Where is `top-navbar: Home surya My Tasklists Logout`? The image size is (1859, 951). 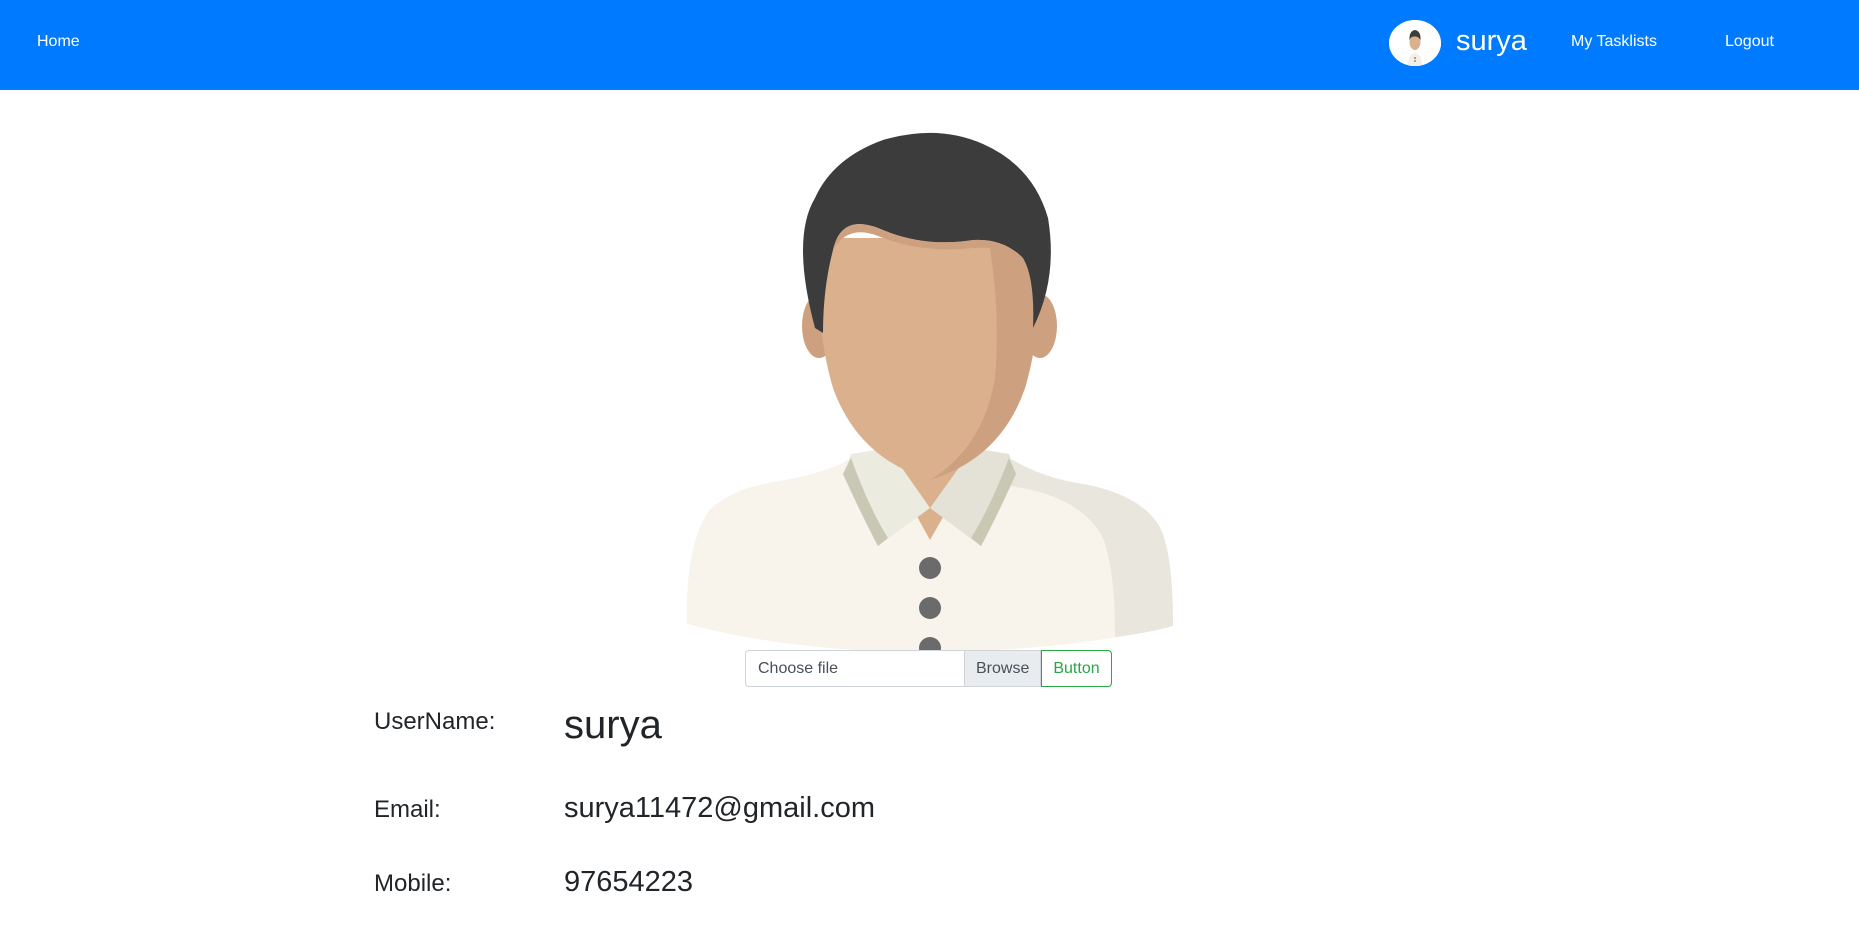 top-navbar: Home surya My Tasklists Logout is located at coordinates (929, 45).